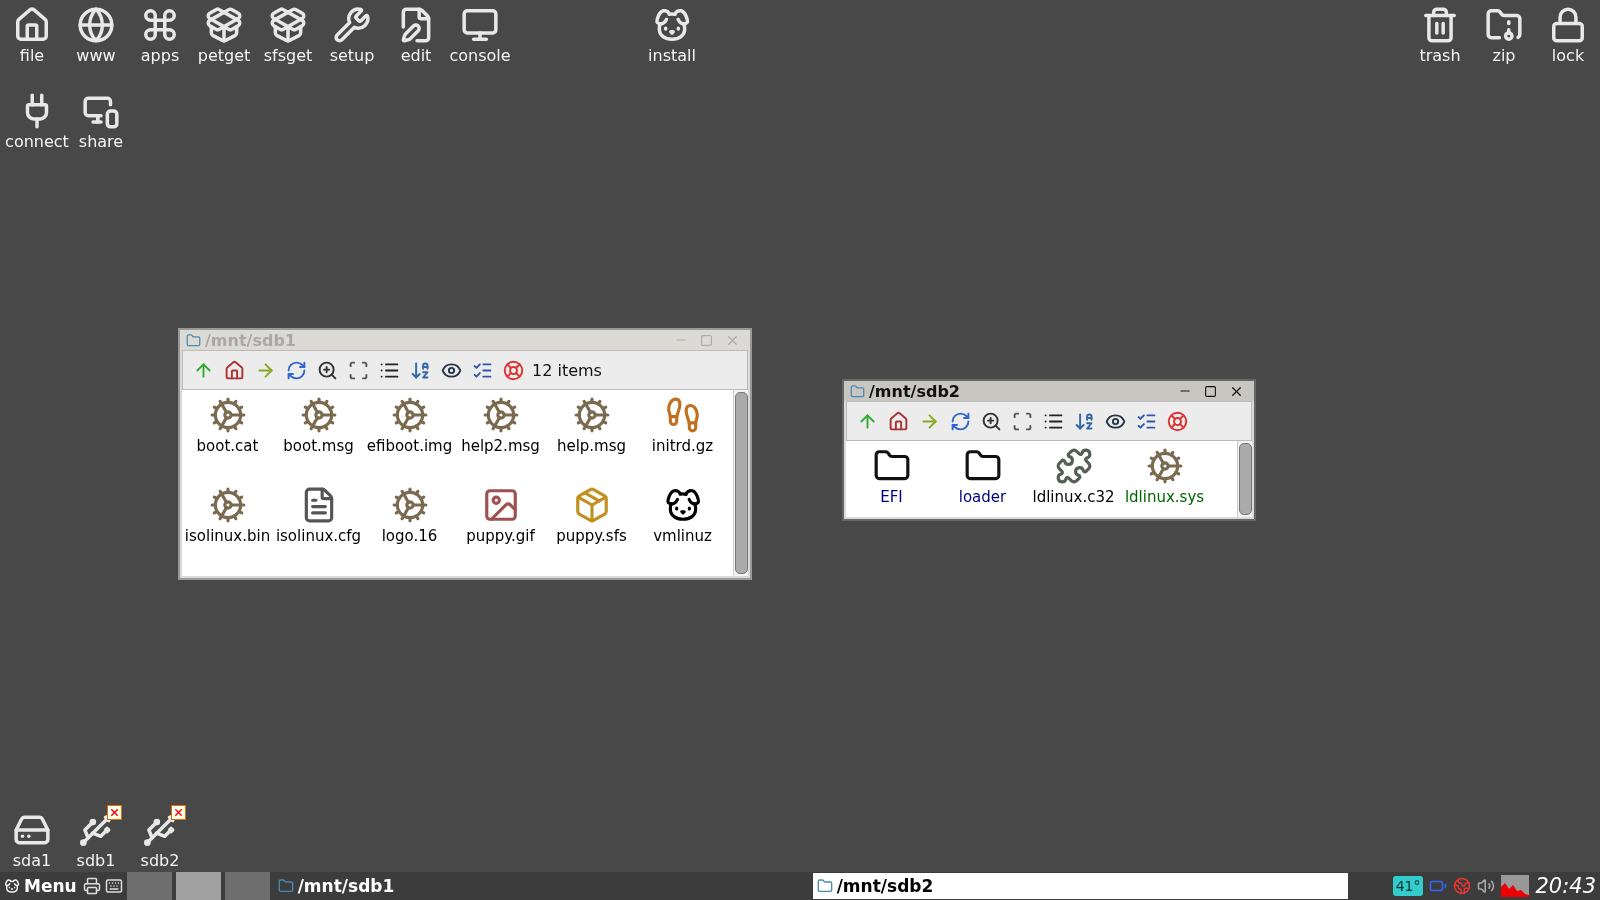  I want to click on wrench-icon, so click(352, 25).